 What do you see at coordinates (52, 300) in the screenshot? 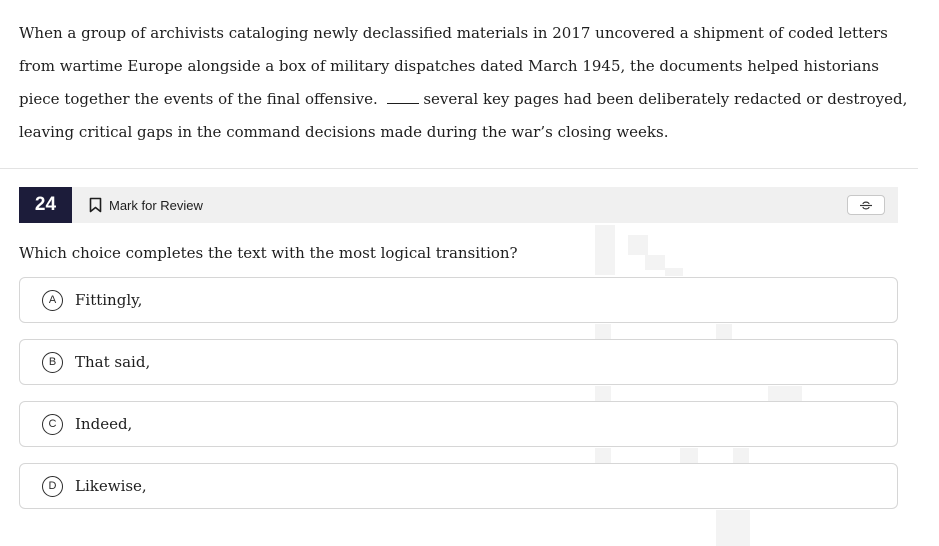
I see `choice-letter-a: A` at bounding box center [52, 300].